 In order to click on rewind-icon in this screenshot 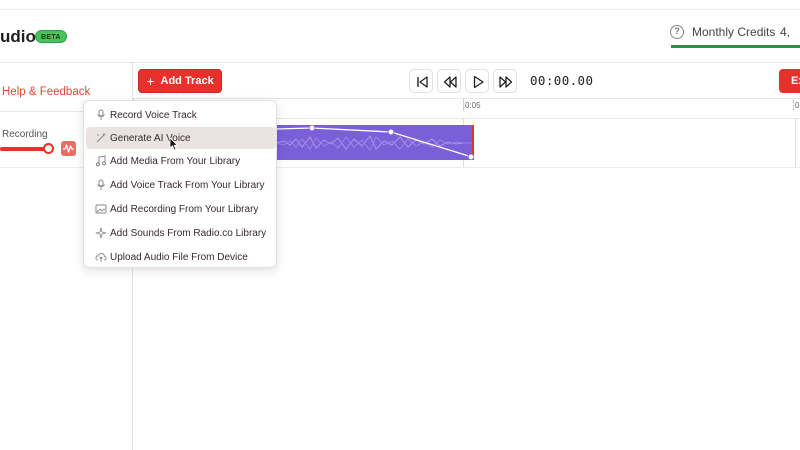, I will do `click(450, 82)`.